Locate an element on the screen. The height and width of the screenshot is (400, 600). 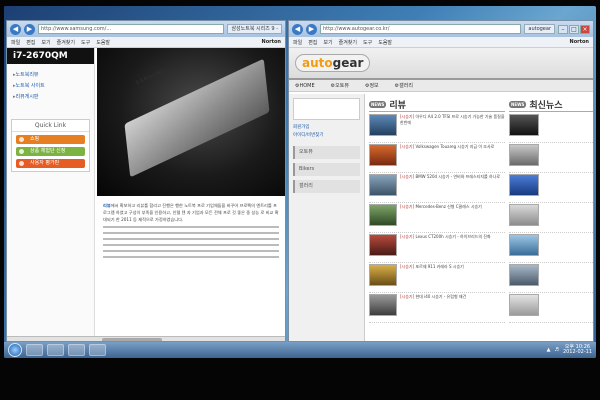
review-item: [시승기] 포르쉐 911 카레라 S 시승기 is located at coordinates (437, 278).